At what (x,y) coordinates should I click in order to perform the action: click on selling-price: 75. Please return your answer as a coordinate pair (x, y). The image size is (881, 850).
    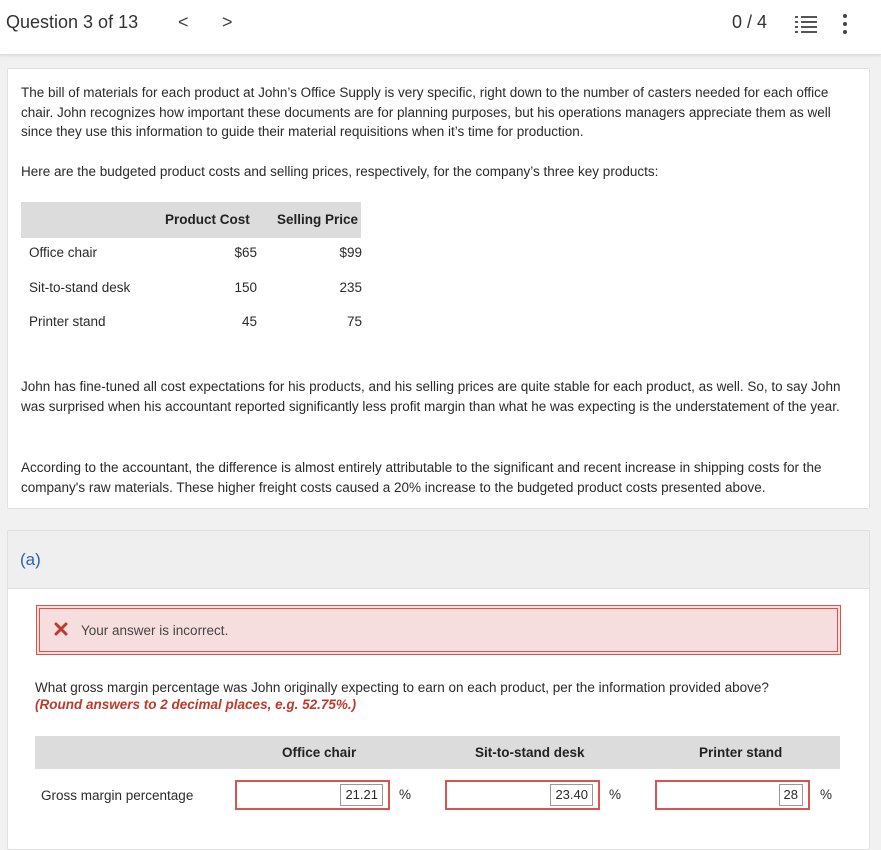
    Looking at the image, I should click on (354, 321).